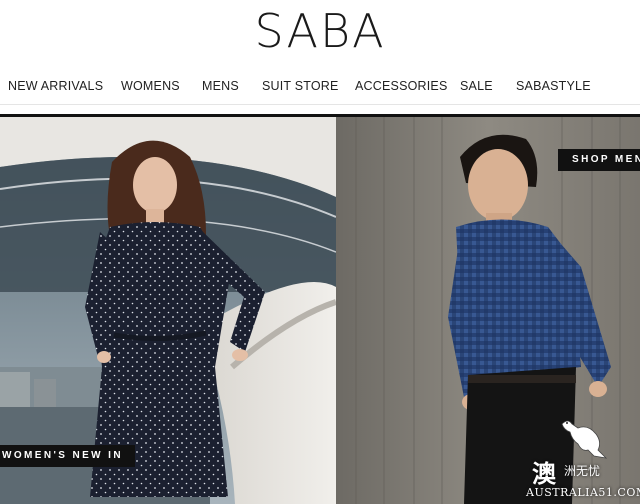  What do you see at coordinates (300, 86) in the screenshot?
I see `nav-suit-store: SUIT STORE` at bounding box center [300, 86].